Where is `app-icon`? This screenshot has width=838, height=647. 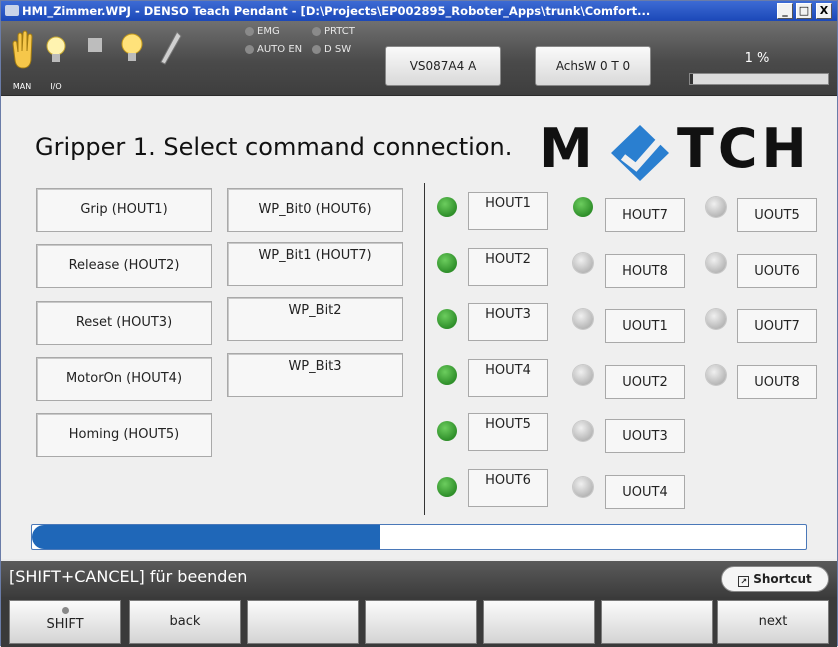 app-icon is located at coordinates (12, 10).